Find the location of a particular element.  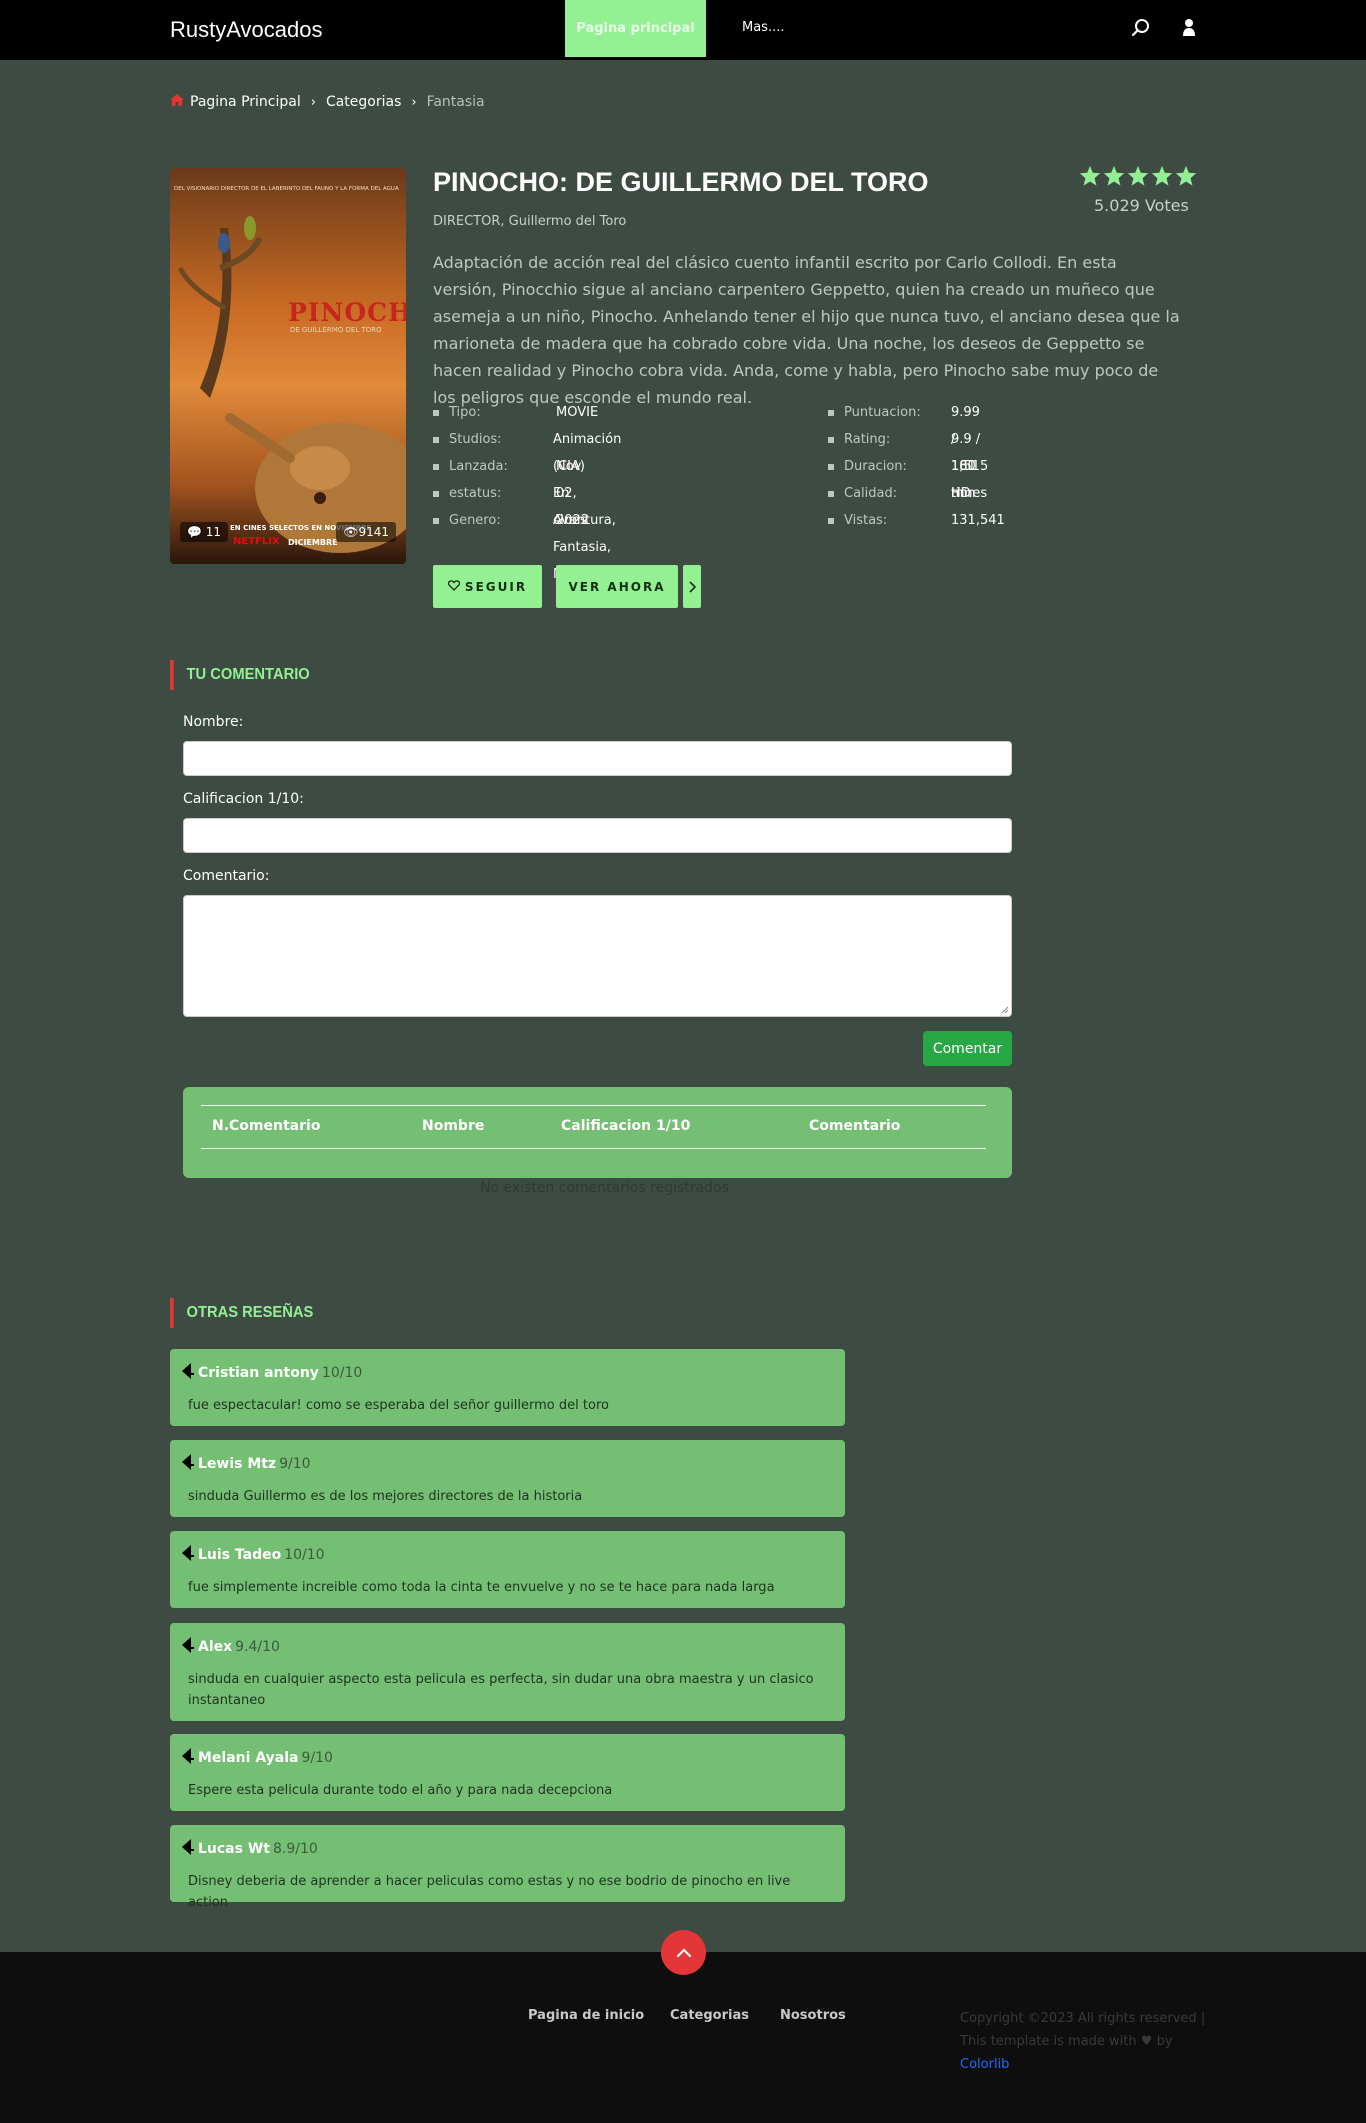

column-header: N.Comentario is located at coordinates (266, 1126).